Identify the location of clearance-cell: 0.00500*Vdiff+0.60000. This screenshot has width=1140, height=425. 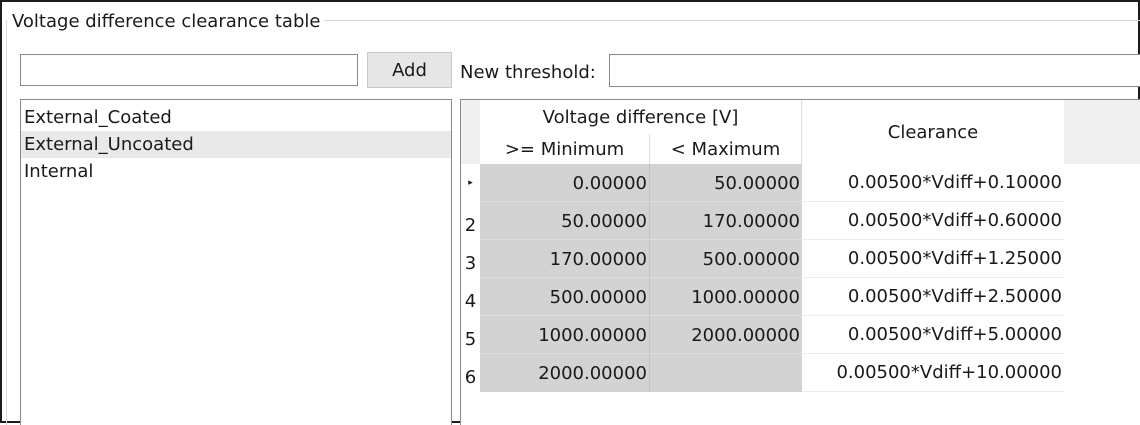
(933, 221).